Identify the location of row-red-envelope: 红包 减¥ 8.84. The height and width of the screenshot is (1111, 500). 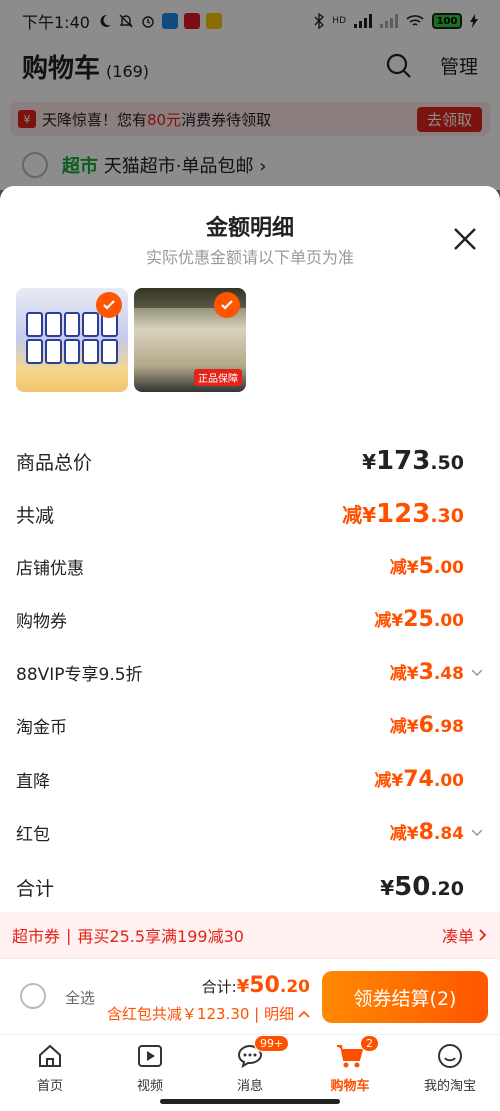
(250, 832).